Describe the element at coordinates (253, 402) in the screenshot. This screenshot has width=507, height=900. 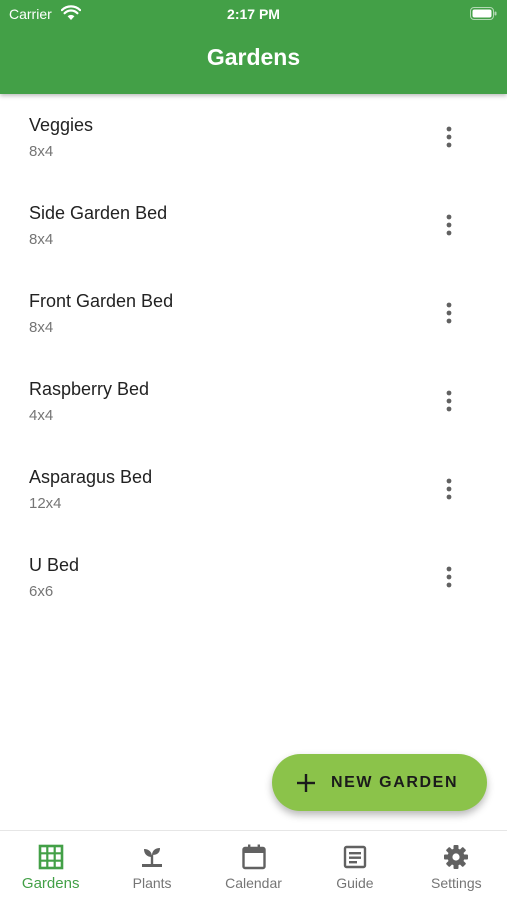
I see `list-item: Raspberry Bed 4x4` at that location.